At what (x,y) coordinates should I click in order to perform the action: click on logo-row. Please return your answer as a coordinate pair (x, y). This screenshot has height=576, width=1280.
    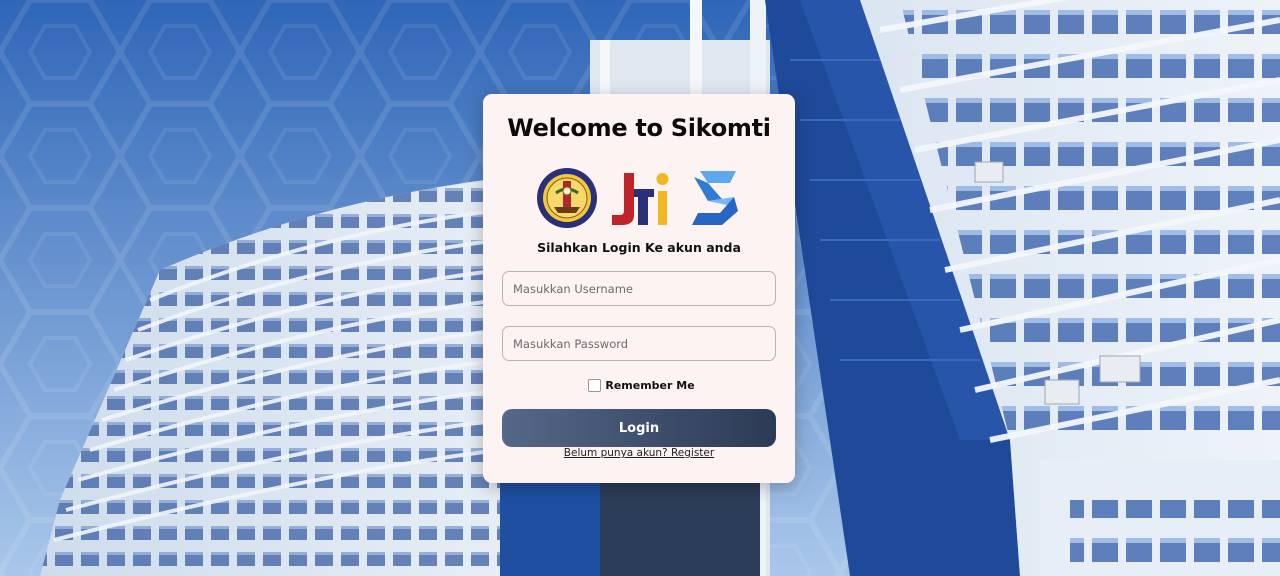
    Looking at the image, I should click on (639, 198).